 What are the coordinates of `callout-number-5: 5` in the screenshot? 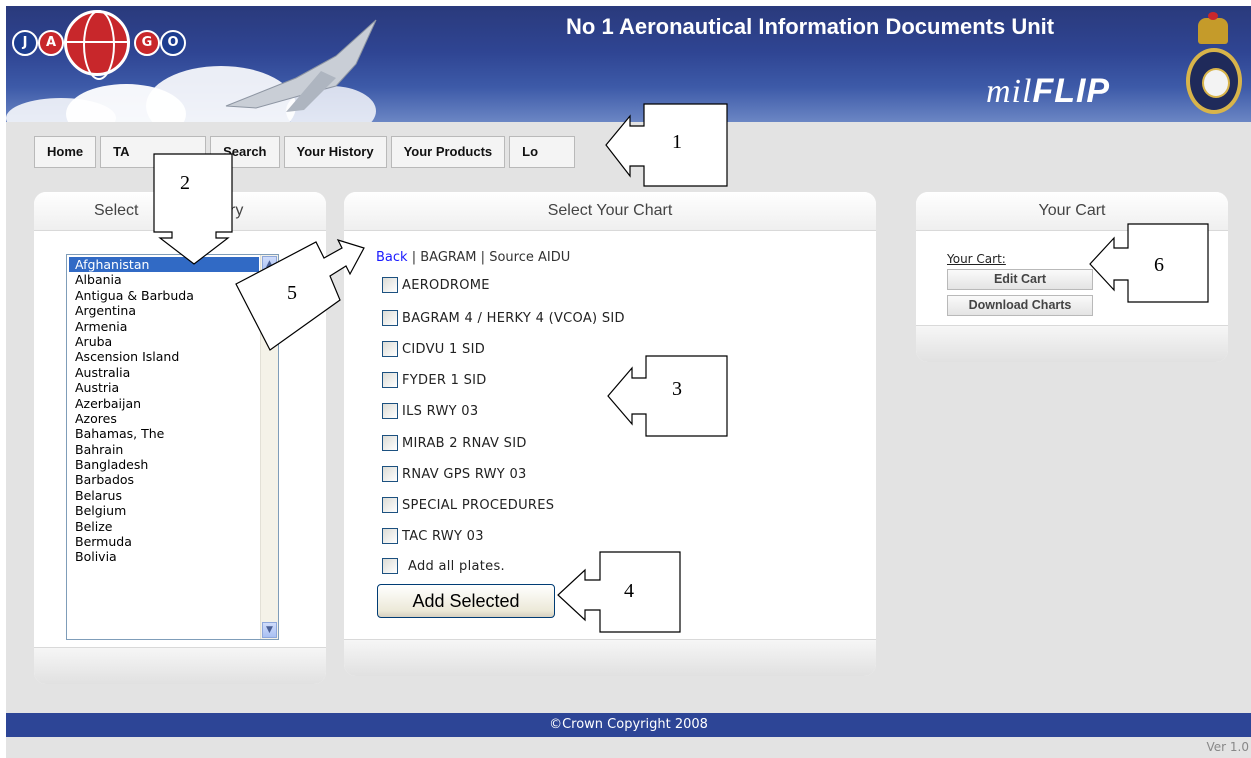 It's located at (292, 293).